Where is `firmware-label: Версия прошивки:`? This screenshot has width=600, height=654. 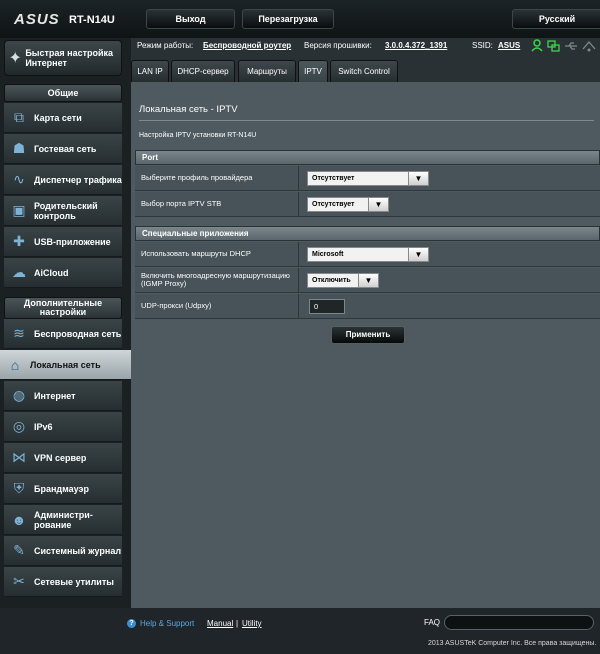 firmware-label: Версия прошивки: is located at coordinates (338, 45).